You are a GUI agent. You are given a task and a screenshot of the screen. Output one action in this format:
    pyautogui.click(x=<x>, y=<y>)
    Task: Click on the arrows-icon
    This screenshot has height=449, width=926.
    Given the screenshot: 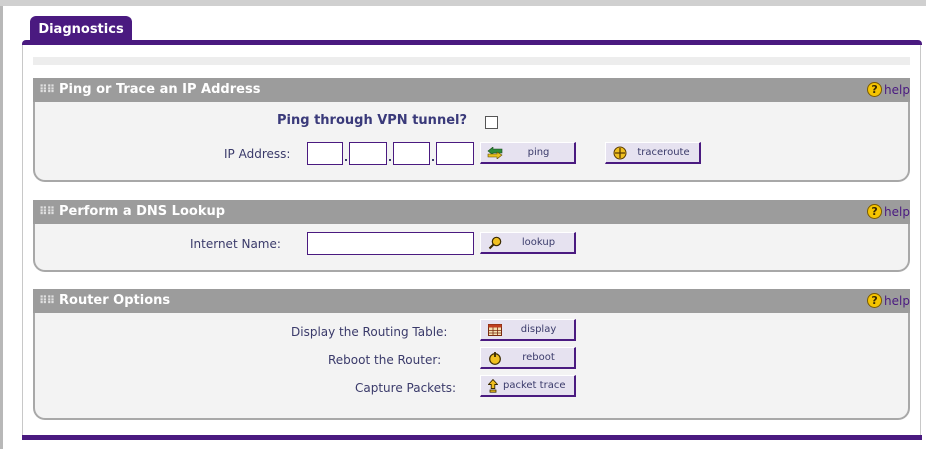 What is the action you would take?
    pyautogui.click(x=495, y=153)
    